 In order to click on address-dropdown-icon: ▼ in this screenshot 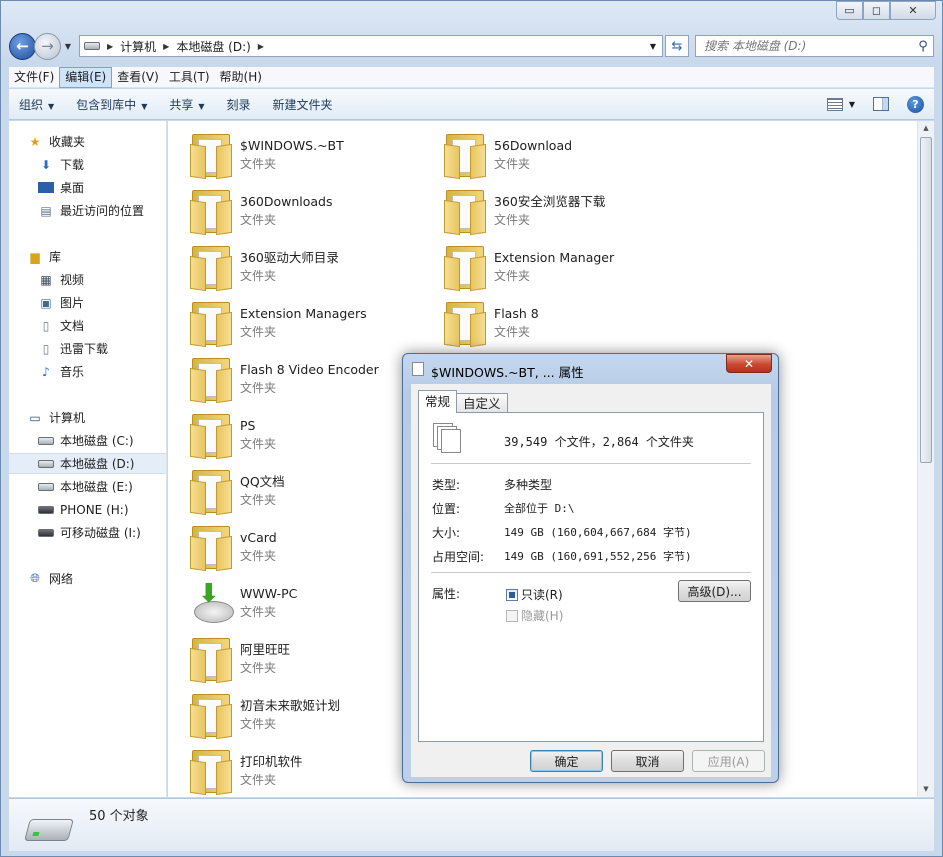, I will do `click(653, 46)`.